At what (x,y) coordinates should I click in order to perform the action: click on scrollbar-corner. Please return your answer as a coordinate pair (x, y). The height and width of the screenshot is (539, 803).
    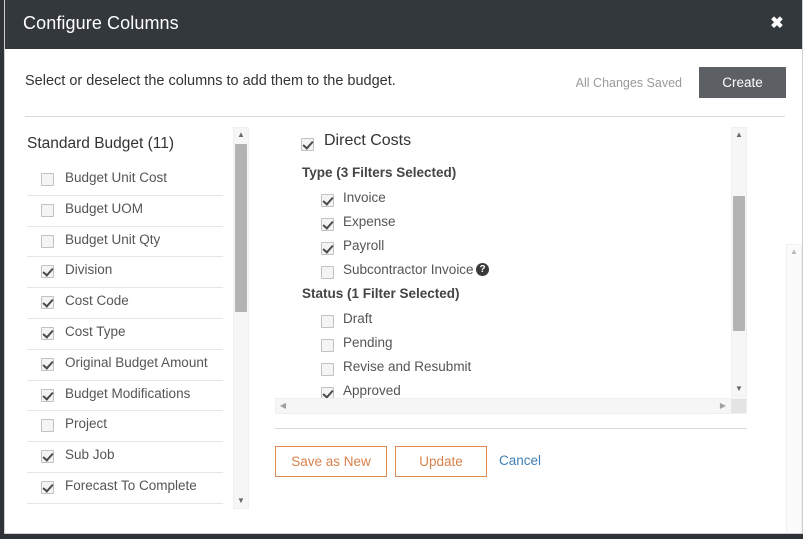
    Looking at the image, I should click on (738, 406).